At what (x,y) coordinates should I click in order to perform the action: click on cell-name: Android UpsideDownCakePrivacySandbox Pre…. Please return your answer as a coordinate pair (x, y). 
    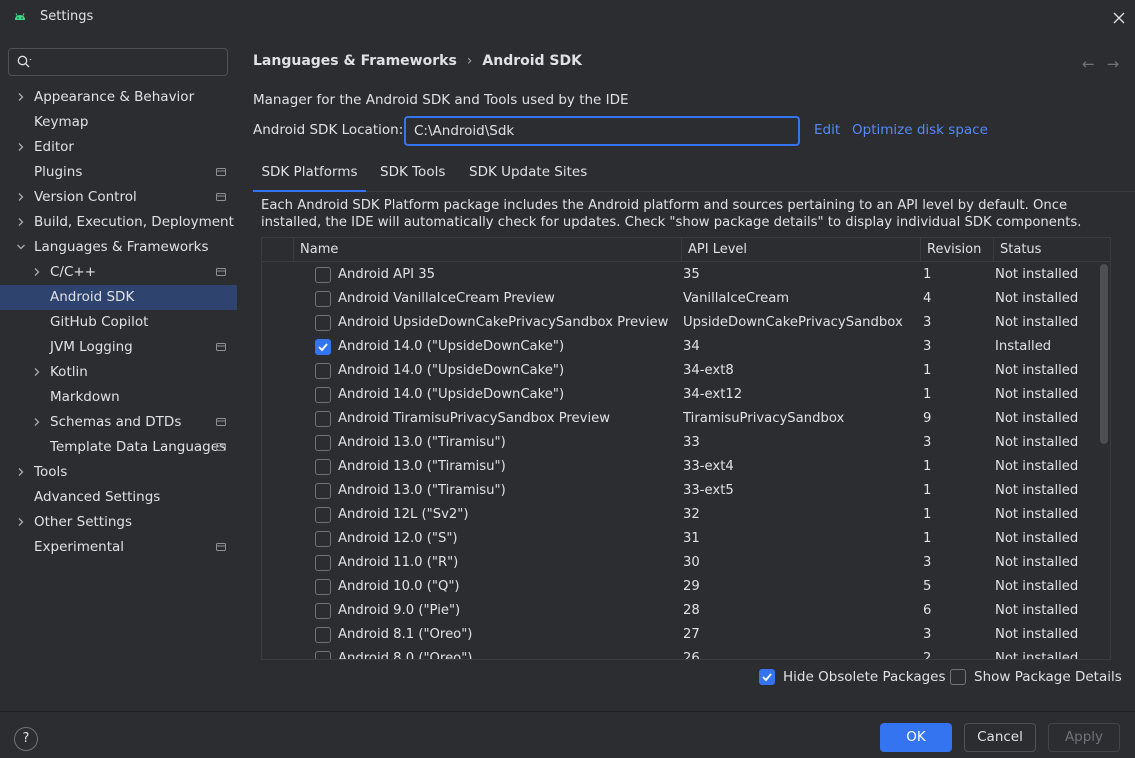
    Looking at the image, I should click on (503, 322).